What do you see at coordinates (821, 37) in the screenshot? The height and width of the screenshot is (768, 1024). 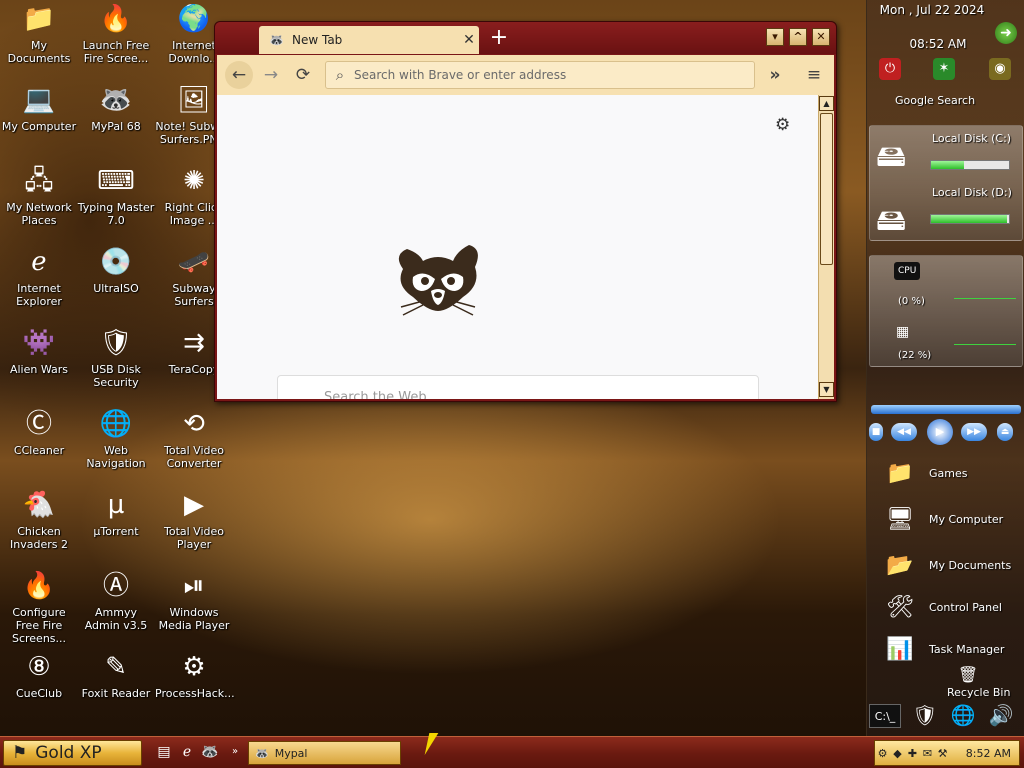 I see `close-button: ✕` at bounding box center [821, 37].